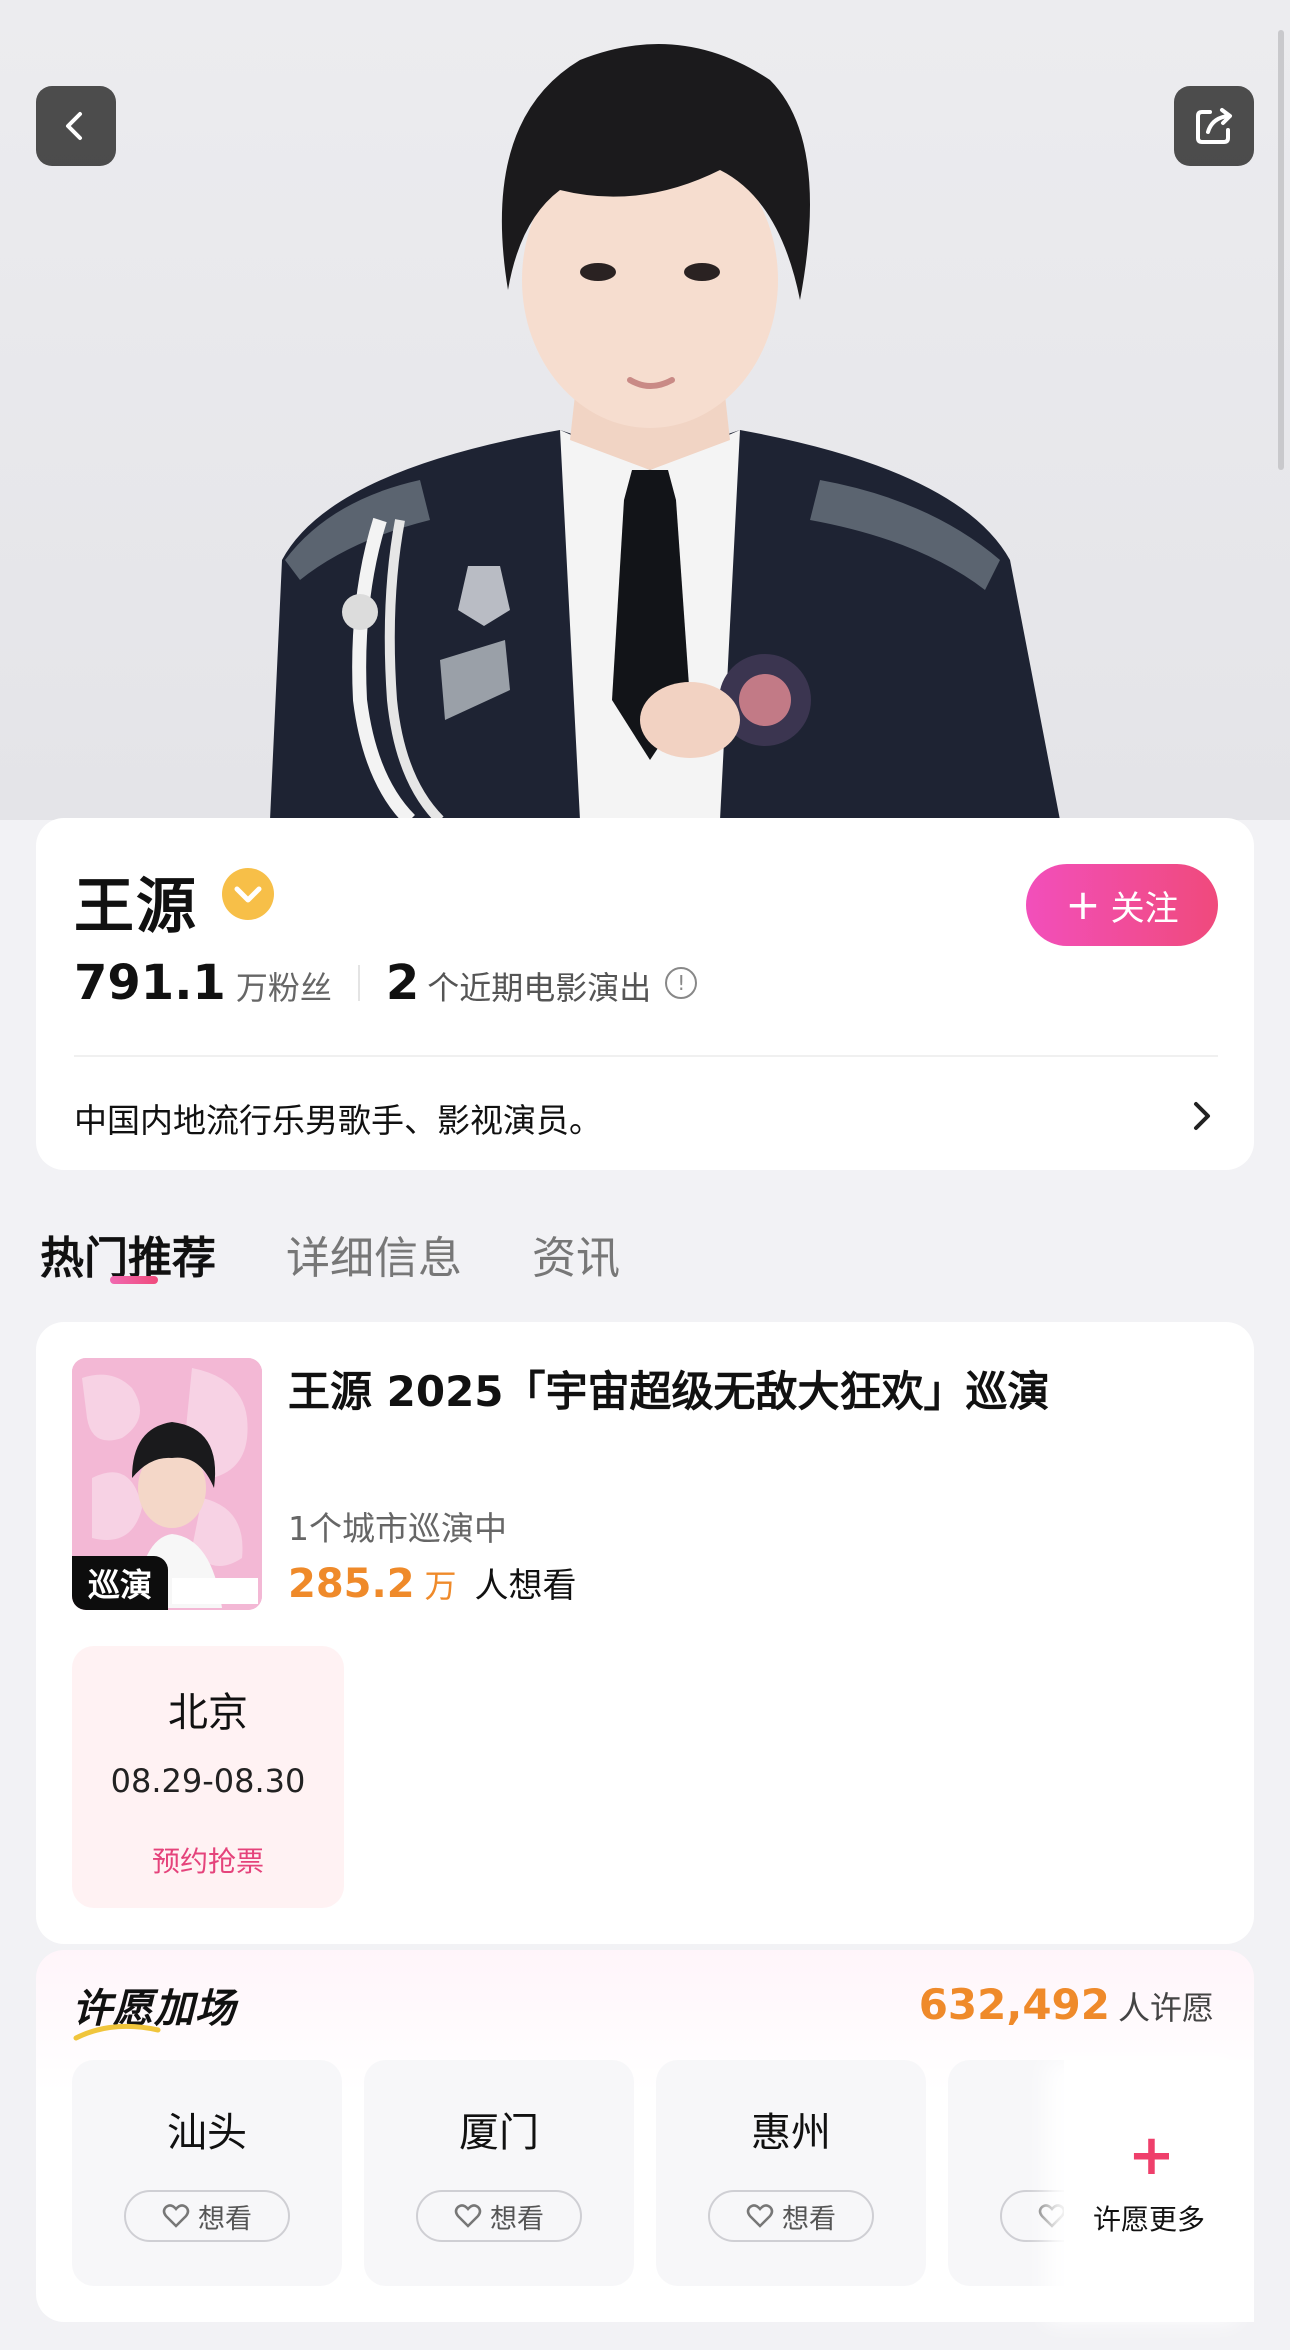 This screenshot has height=2350, width=1290. What do you see at coordinates (681, 983) in the screenshot?
I see `info-icon: !` at bounding box center [681, 983].